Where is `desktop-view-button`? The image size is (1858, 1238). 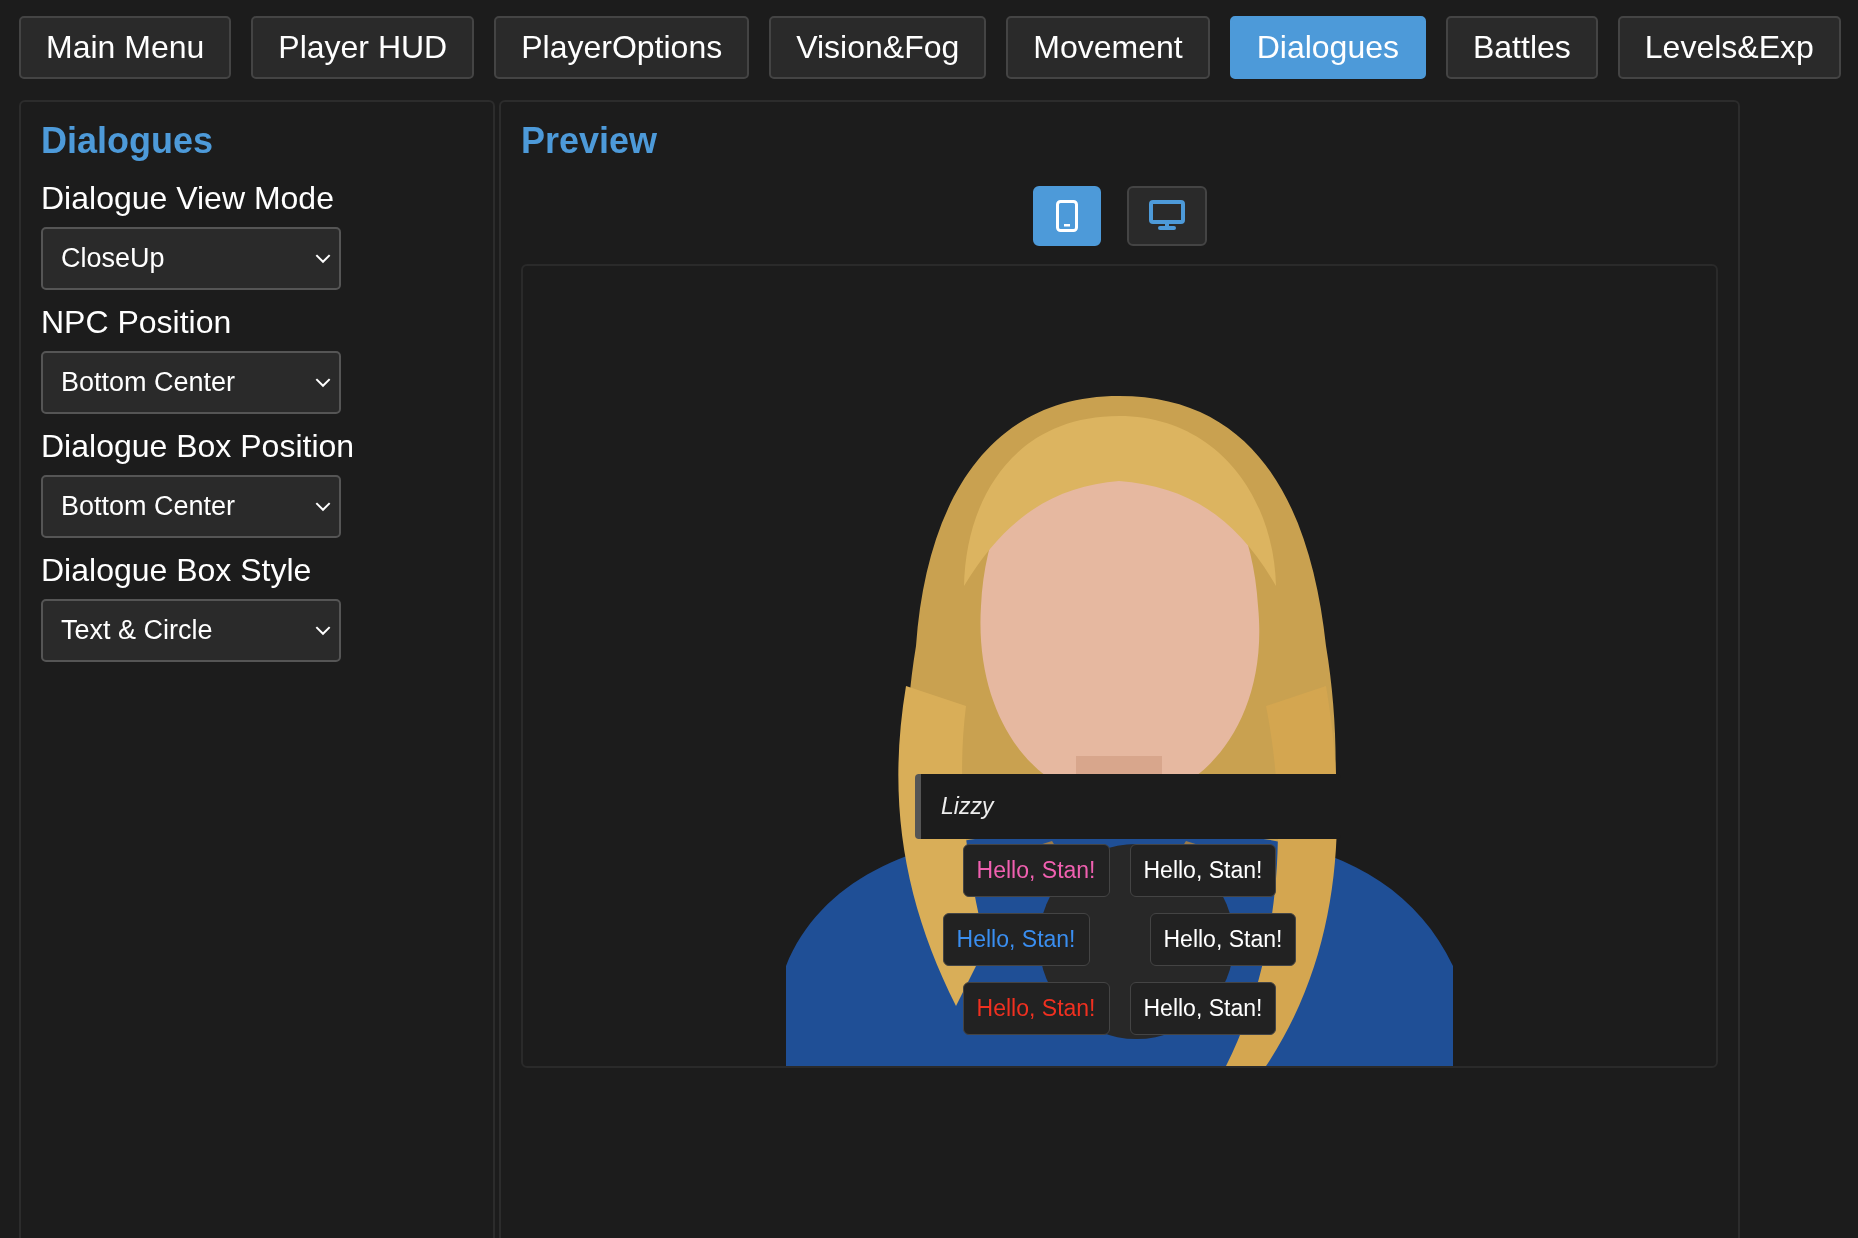
desktop-view-button is located at coordinates (1166, 216).